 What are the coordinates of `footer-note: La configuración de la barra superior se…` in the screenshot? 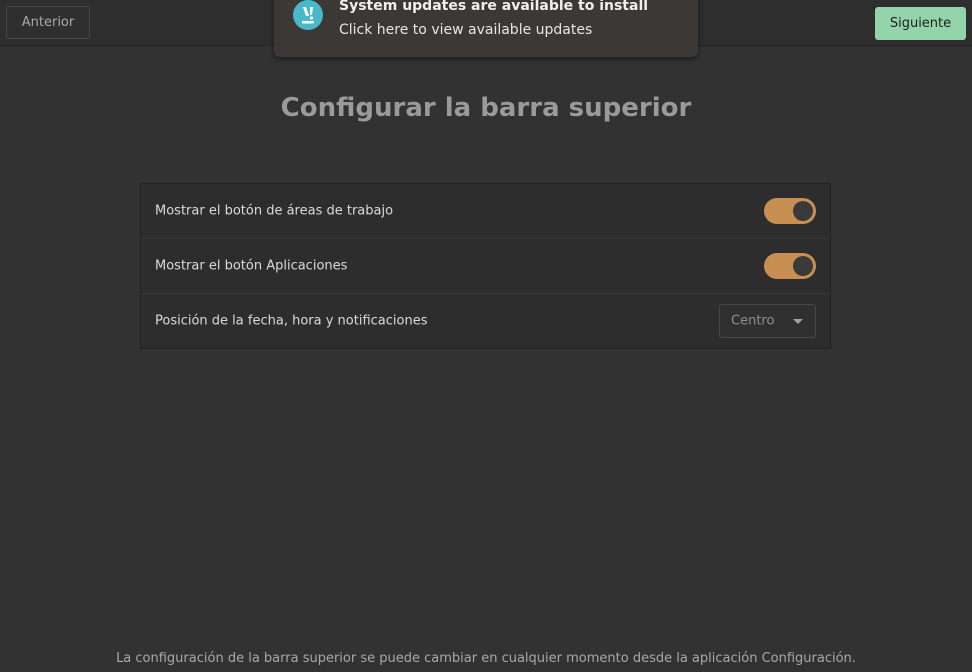 It's located at (486, 658).